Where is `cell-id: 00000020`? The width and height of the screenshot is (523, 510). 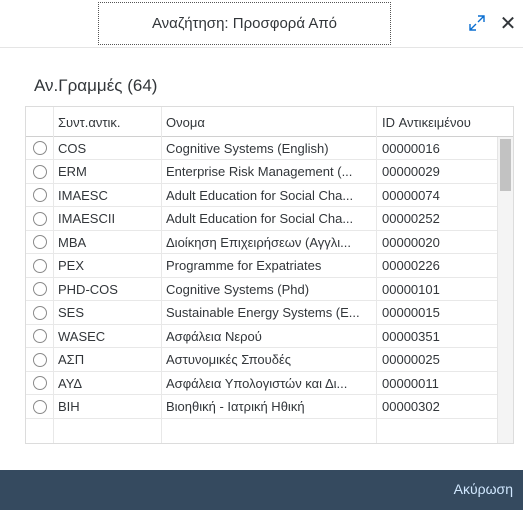 cell-id: 00000020 is located at coordinates (411, 242).